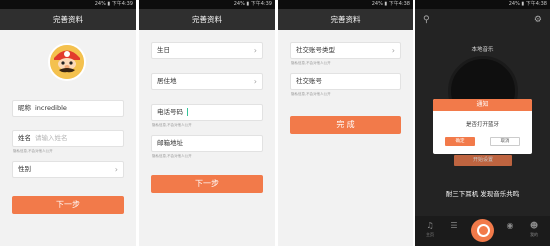  What do you see at coordinates (207, 112) in the screenshot?
I see `phone-field: 电话号码` at bounding box center [207, 112].